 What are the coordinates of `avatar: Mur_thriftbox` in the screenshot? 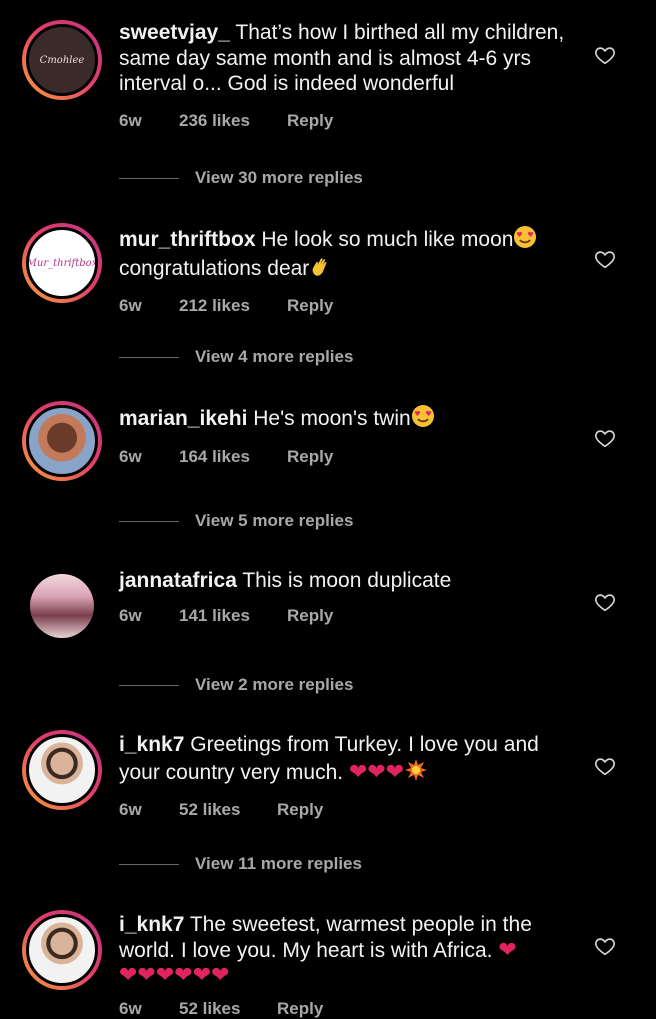 It's located at (62, 263).